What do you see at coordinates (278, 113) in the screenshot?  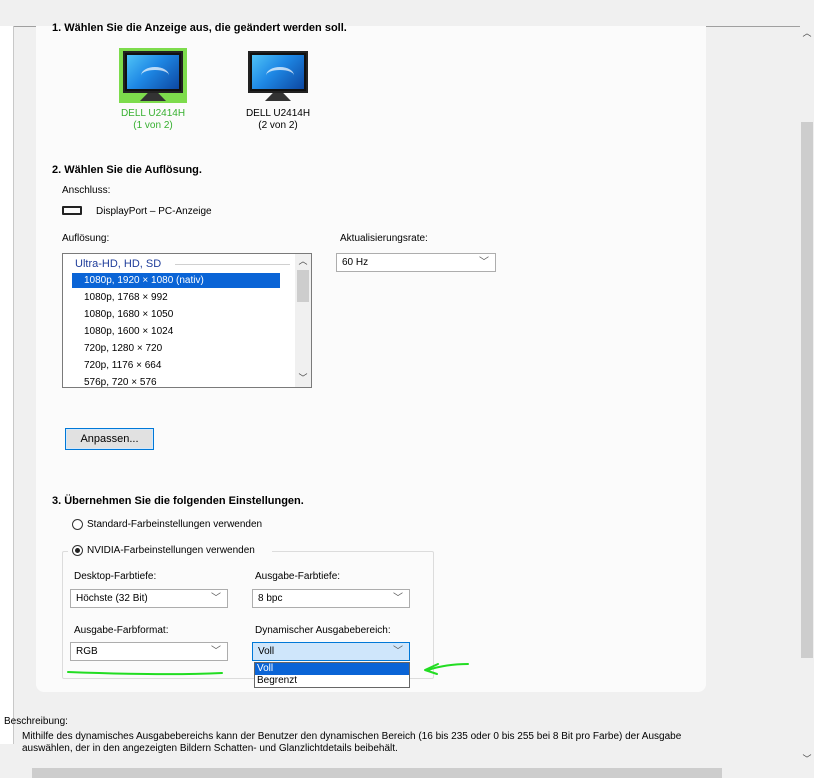 I see `monitor-2-name: DELL U2414H` at bounding box center [278, 113].